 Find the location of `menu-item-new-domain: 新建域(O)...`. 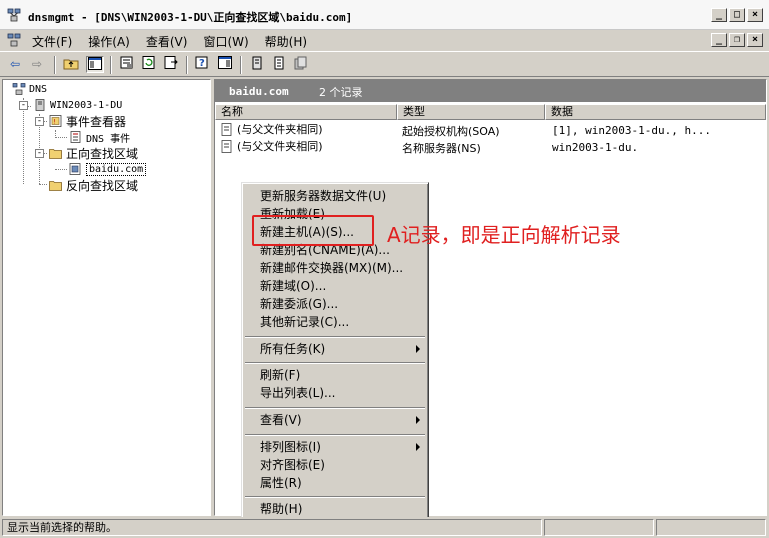

menu-item-new-domain: 新建域(O)... is located at coordinates (293, 286).